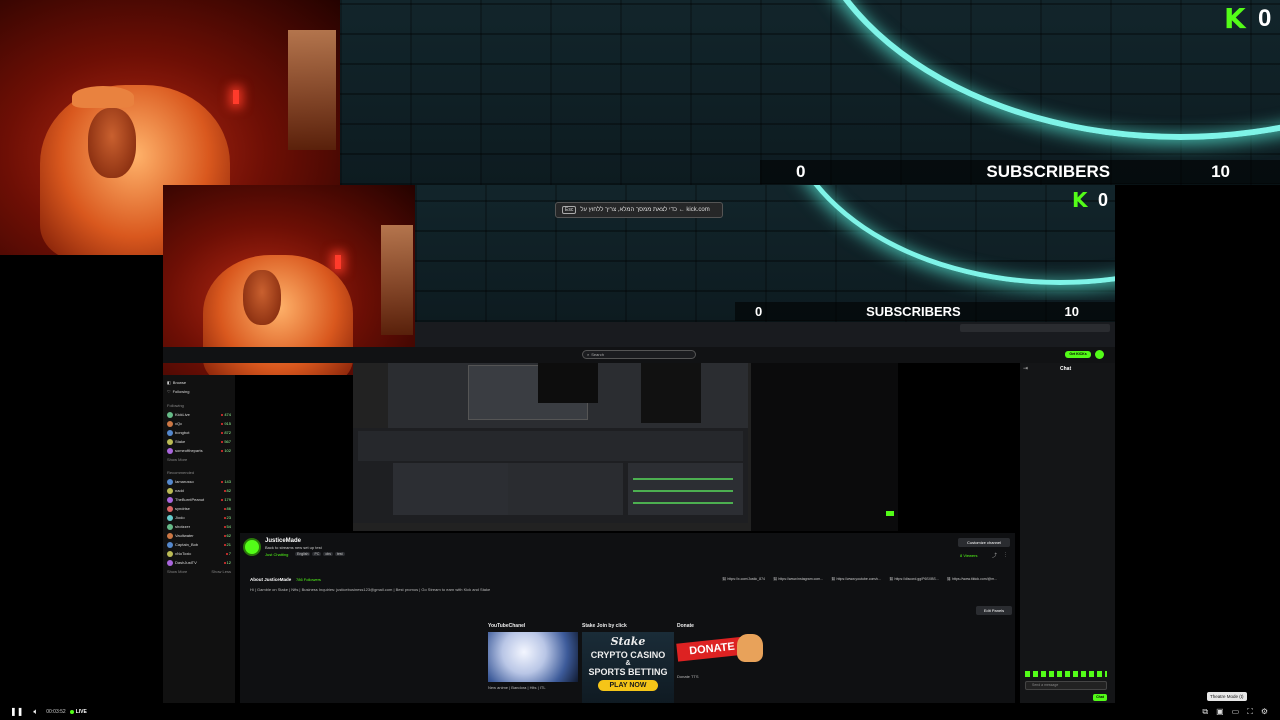  I want to click on fullscreen-icon: ⛶, so click(1250, 712).